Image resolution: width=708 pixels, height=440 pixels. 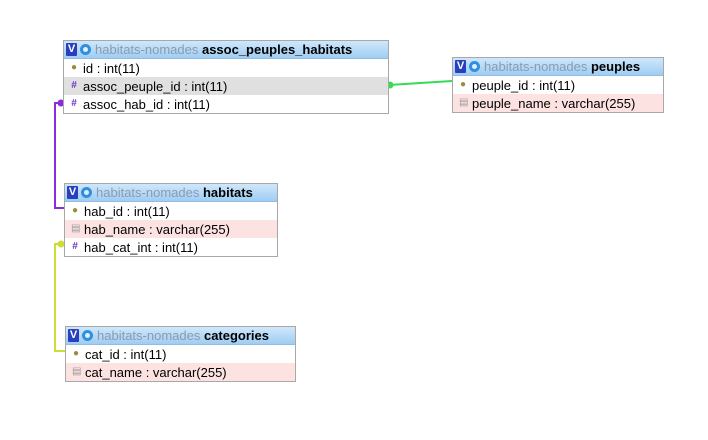 I want to click on table-header: V habitats-nomades peuples, so click(x=558, y=67).